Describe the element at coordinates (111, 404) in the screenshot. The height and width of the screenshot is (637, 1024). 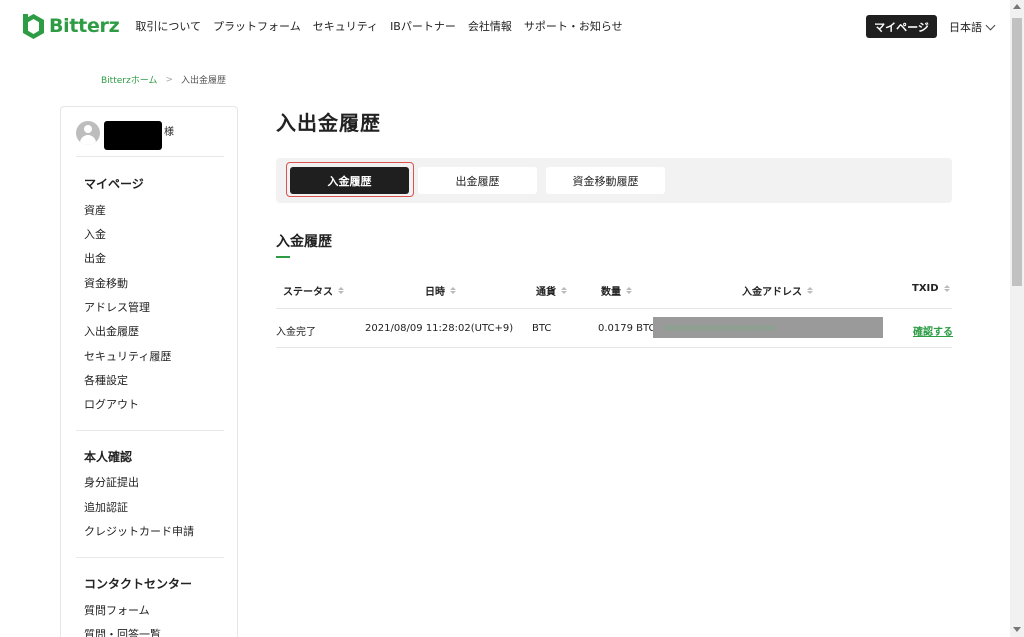
I see `sidebar-item-logout: ログアウト` at that location.